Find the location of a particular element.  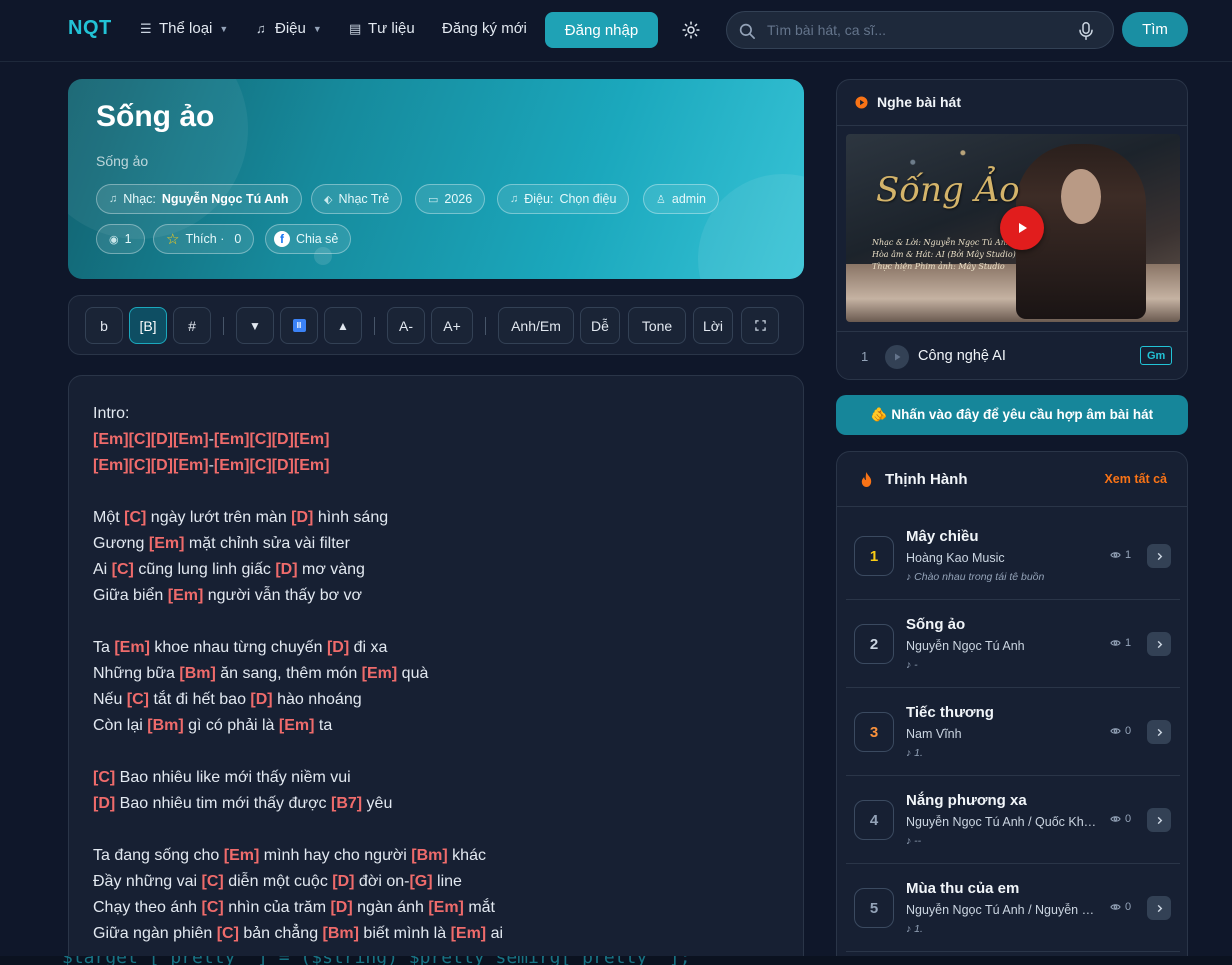

natural-button: [B] is located at coordinates (148, 325).